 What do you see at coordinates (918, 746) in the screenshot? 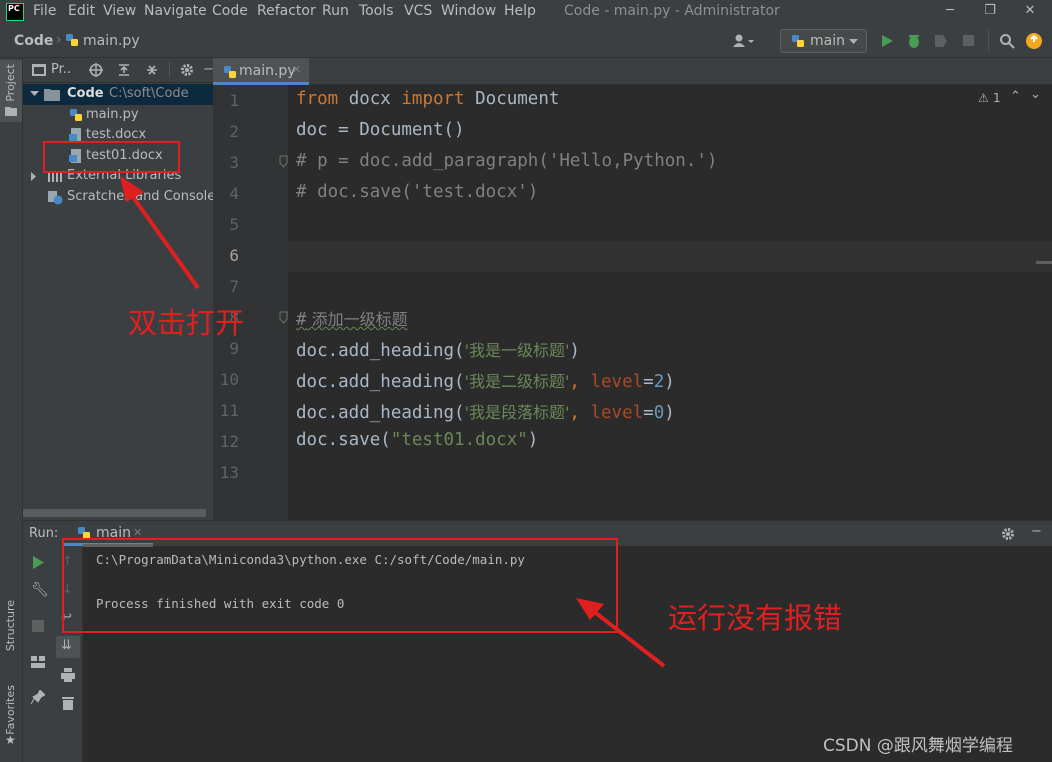
I see `watermark: CSDN @跟风舞烟学编程` at bounding box center [918, 746].